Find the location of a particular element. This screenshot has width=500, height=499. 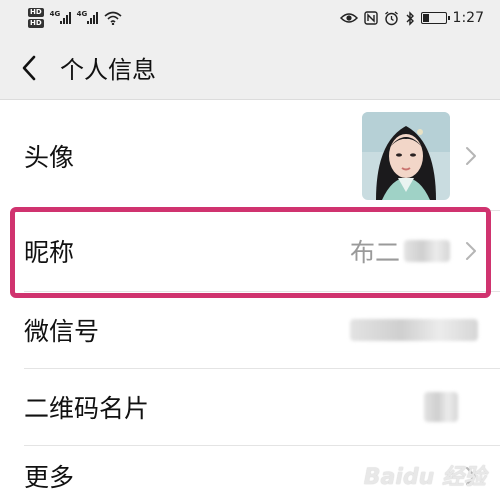

baidu-watermark: Baidu 经验 is located at coordinates (425, 475).